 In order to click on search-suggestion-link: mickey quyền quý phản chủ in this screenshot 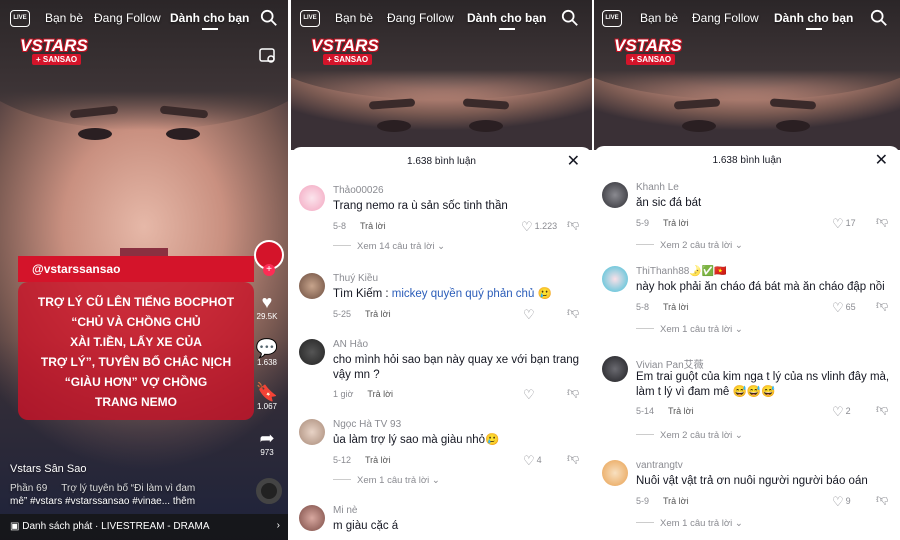, I will do `click(463, 294)`.